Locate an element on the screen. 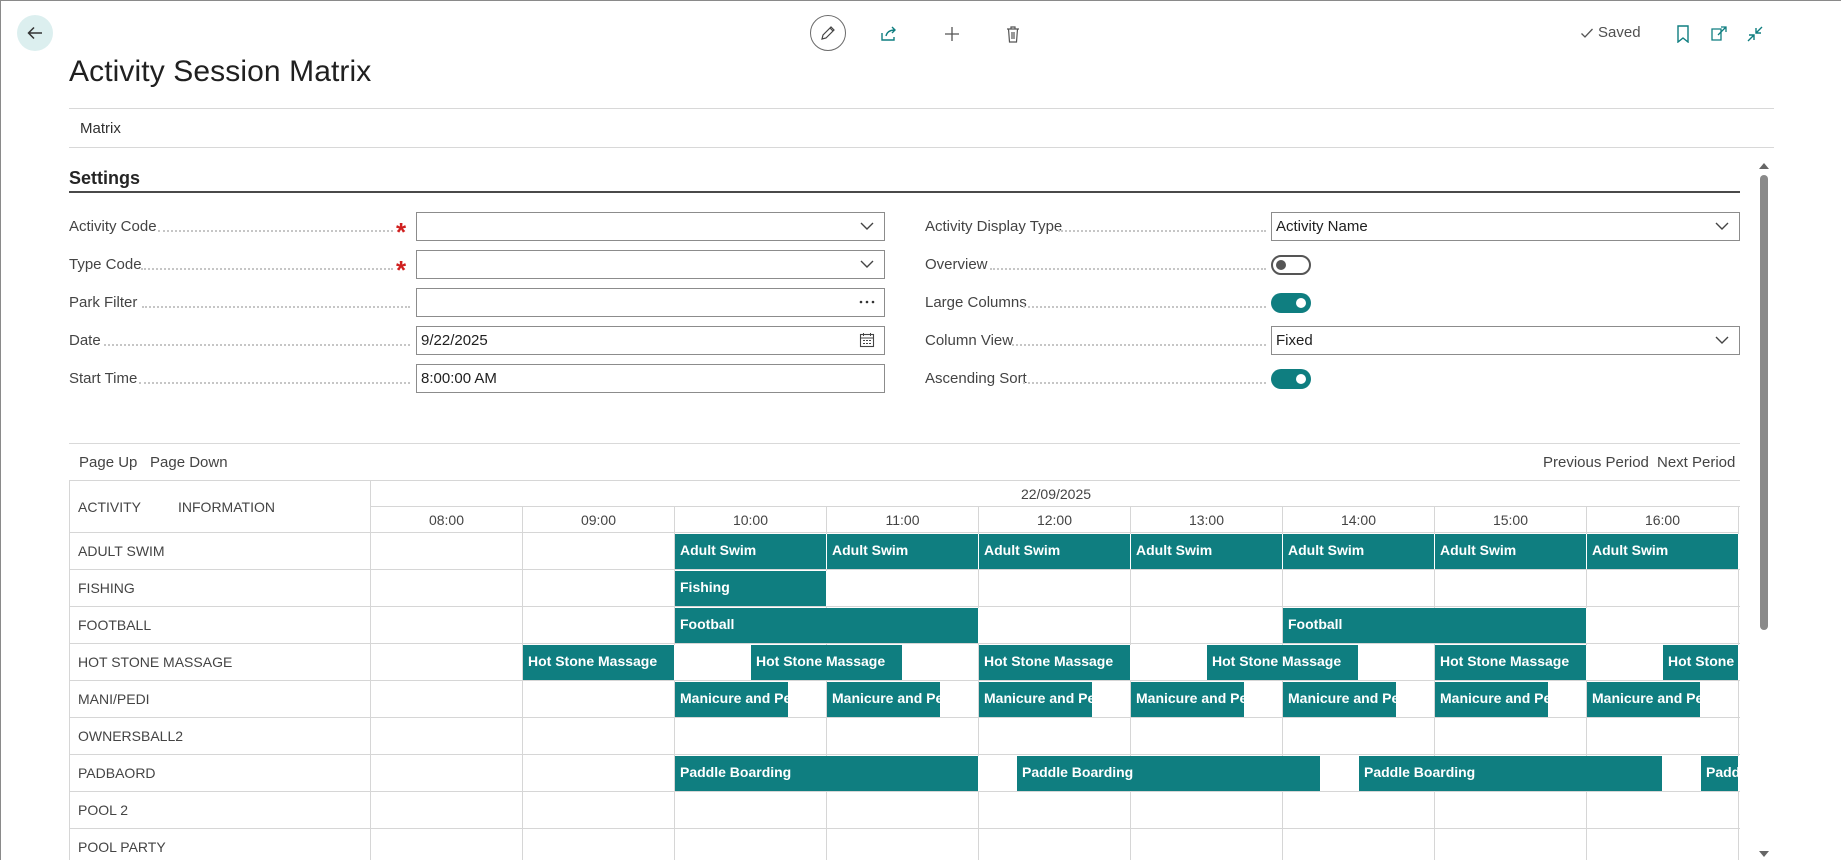 This screenshot has width=1841, height=860. start-time-field: 8:00:00 AM is located at coordinates (650, 378).